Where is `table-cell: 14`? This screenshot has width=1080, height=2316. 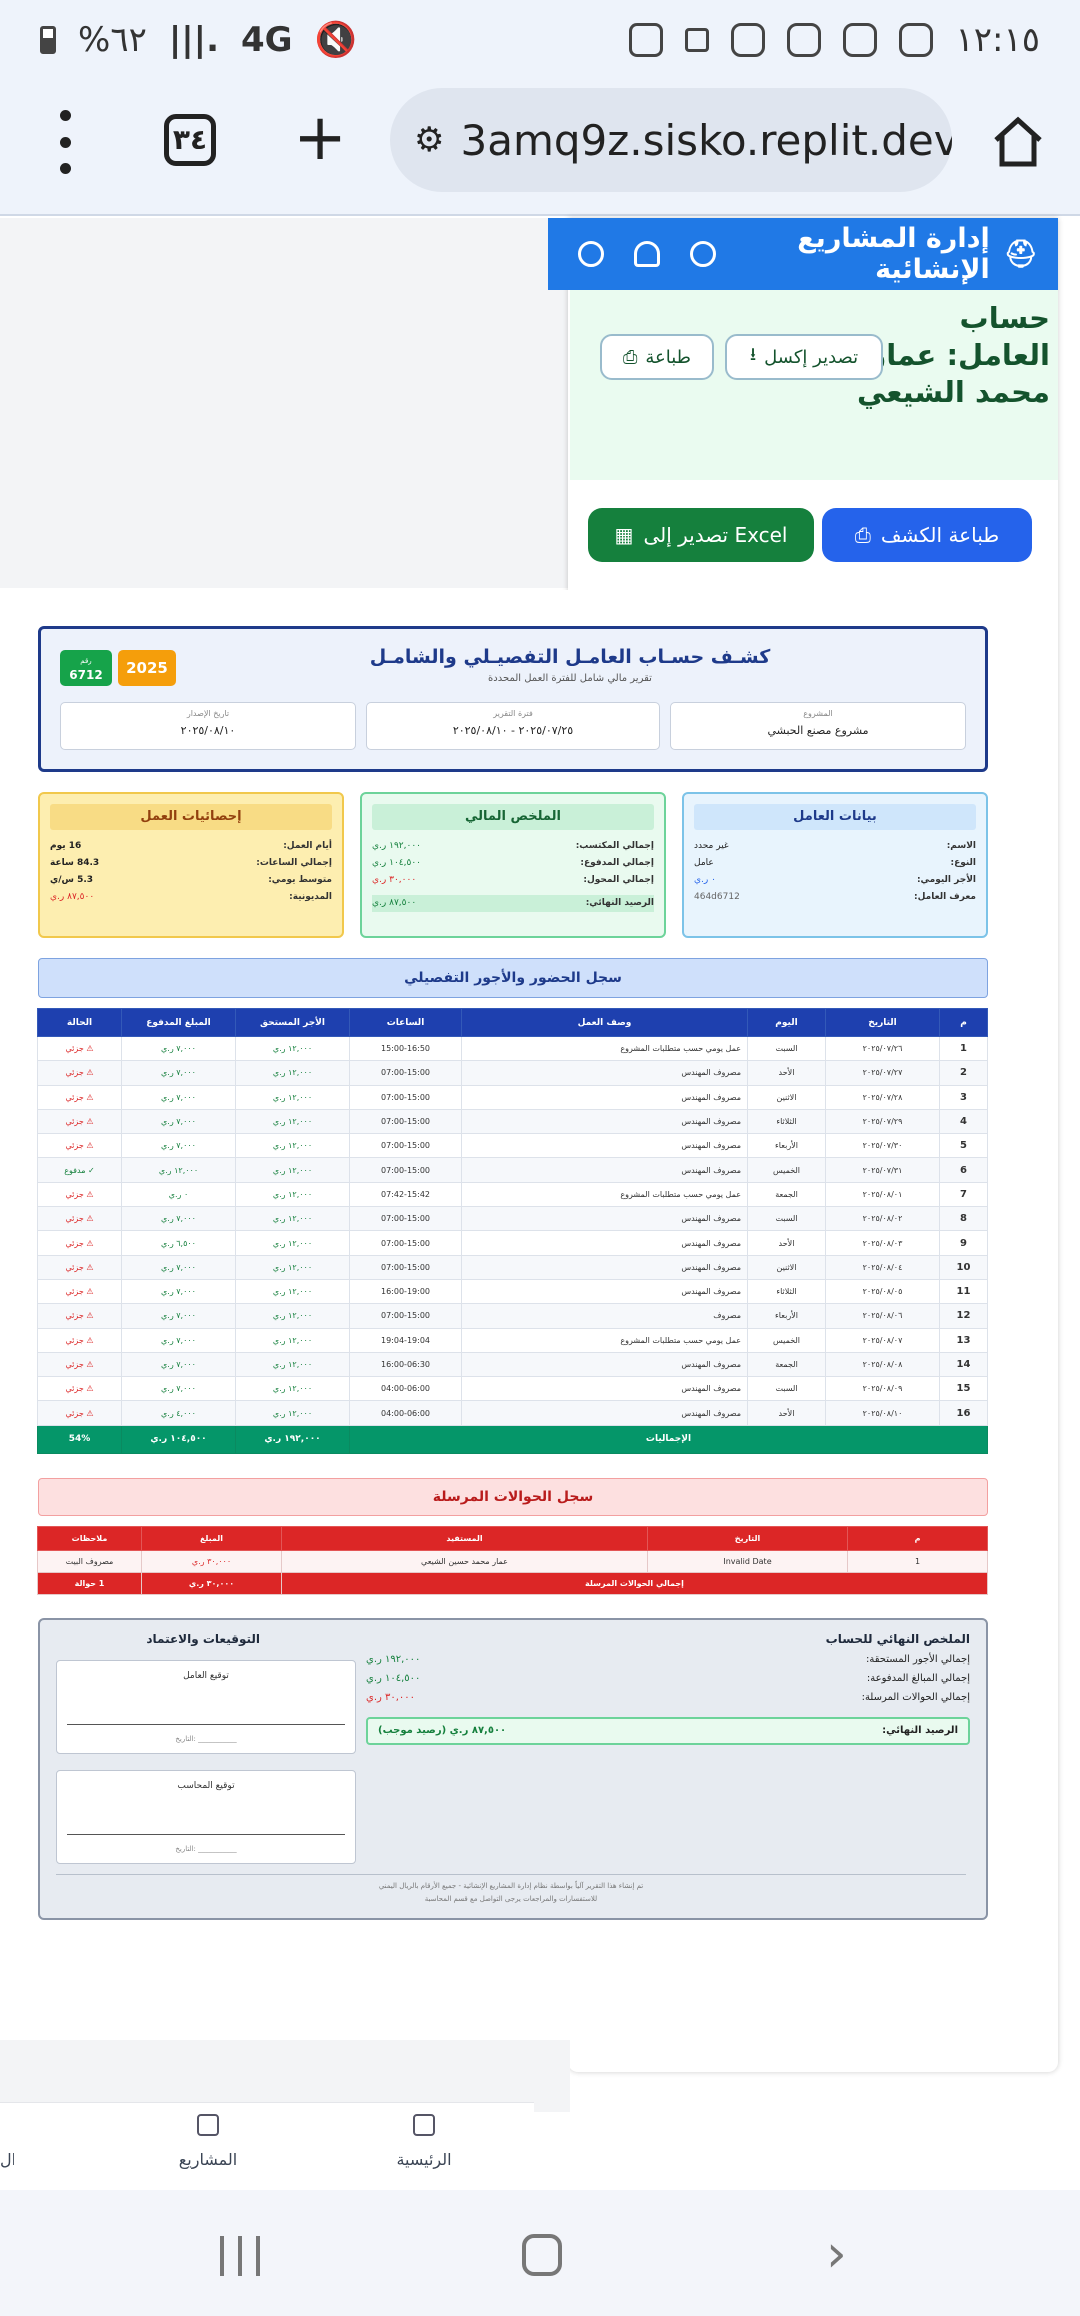 table-cell: 14 is located at coordinates (963, 1364).